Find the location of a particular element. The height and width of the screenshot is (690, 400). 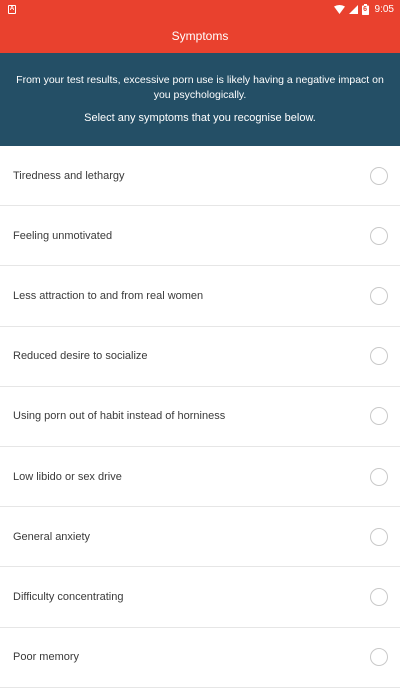

app-bar: Symptoms is located at coordinates (200, 35).